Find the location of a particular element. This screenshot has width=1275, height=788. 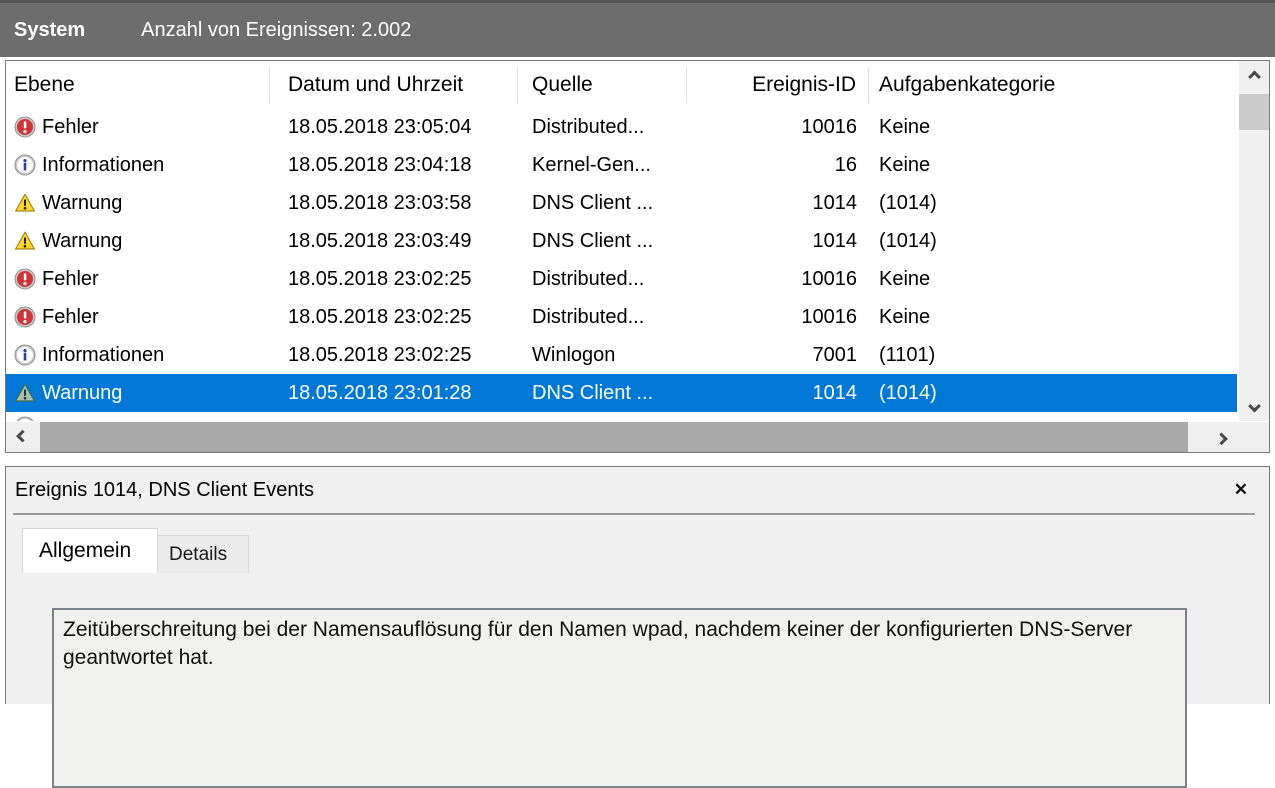

close-icon: ✕ is located at coordinates (1241, 490).